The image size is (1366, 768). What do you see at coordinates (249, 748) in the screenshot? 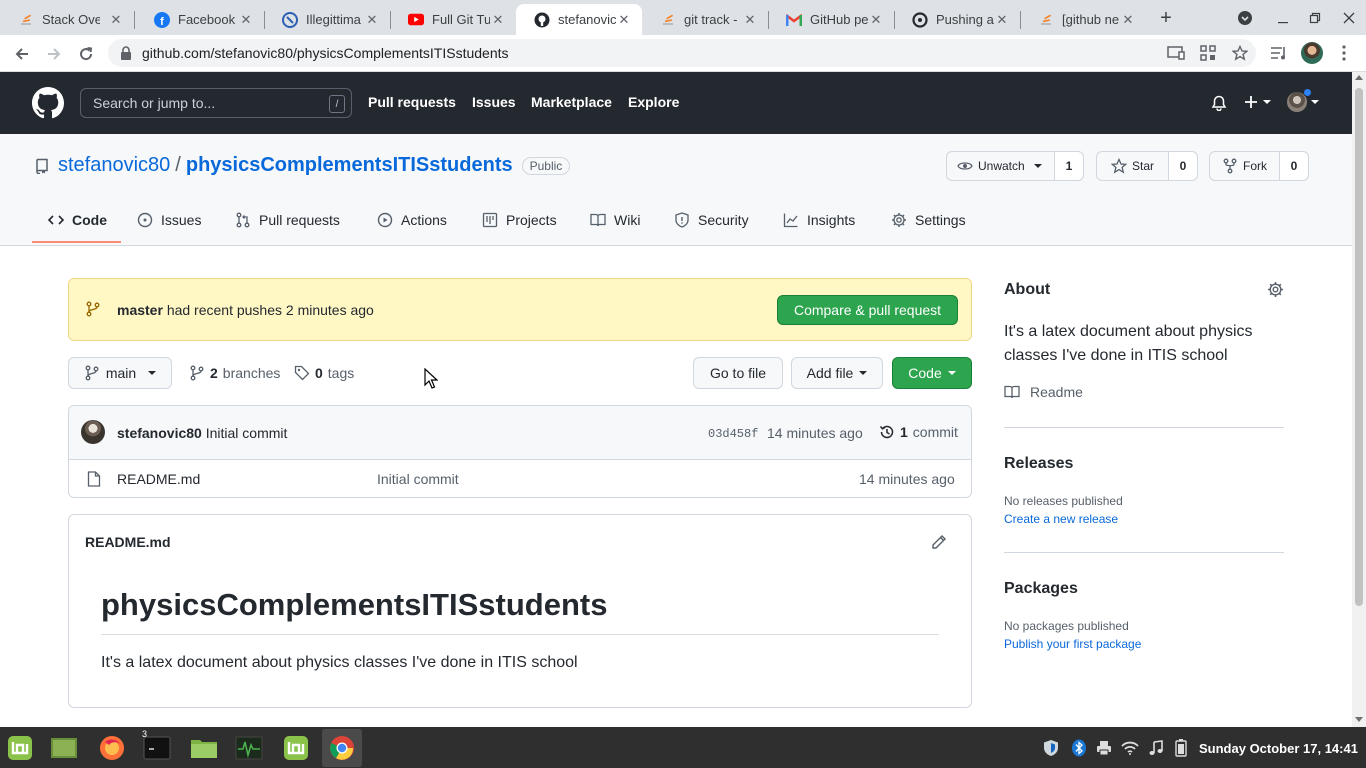
I see `system-monitor-icon` at bounding box center [249, 748].